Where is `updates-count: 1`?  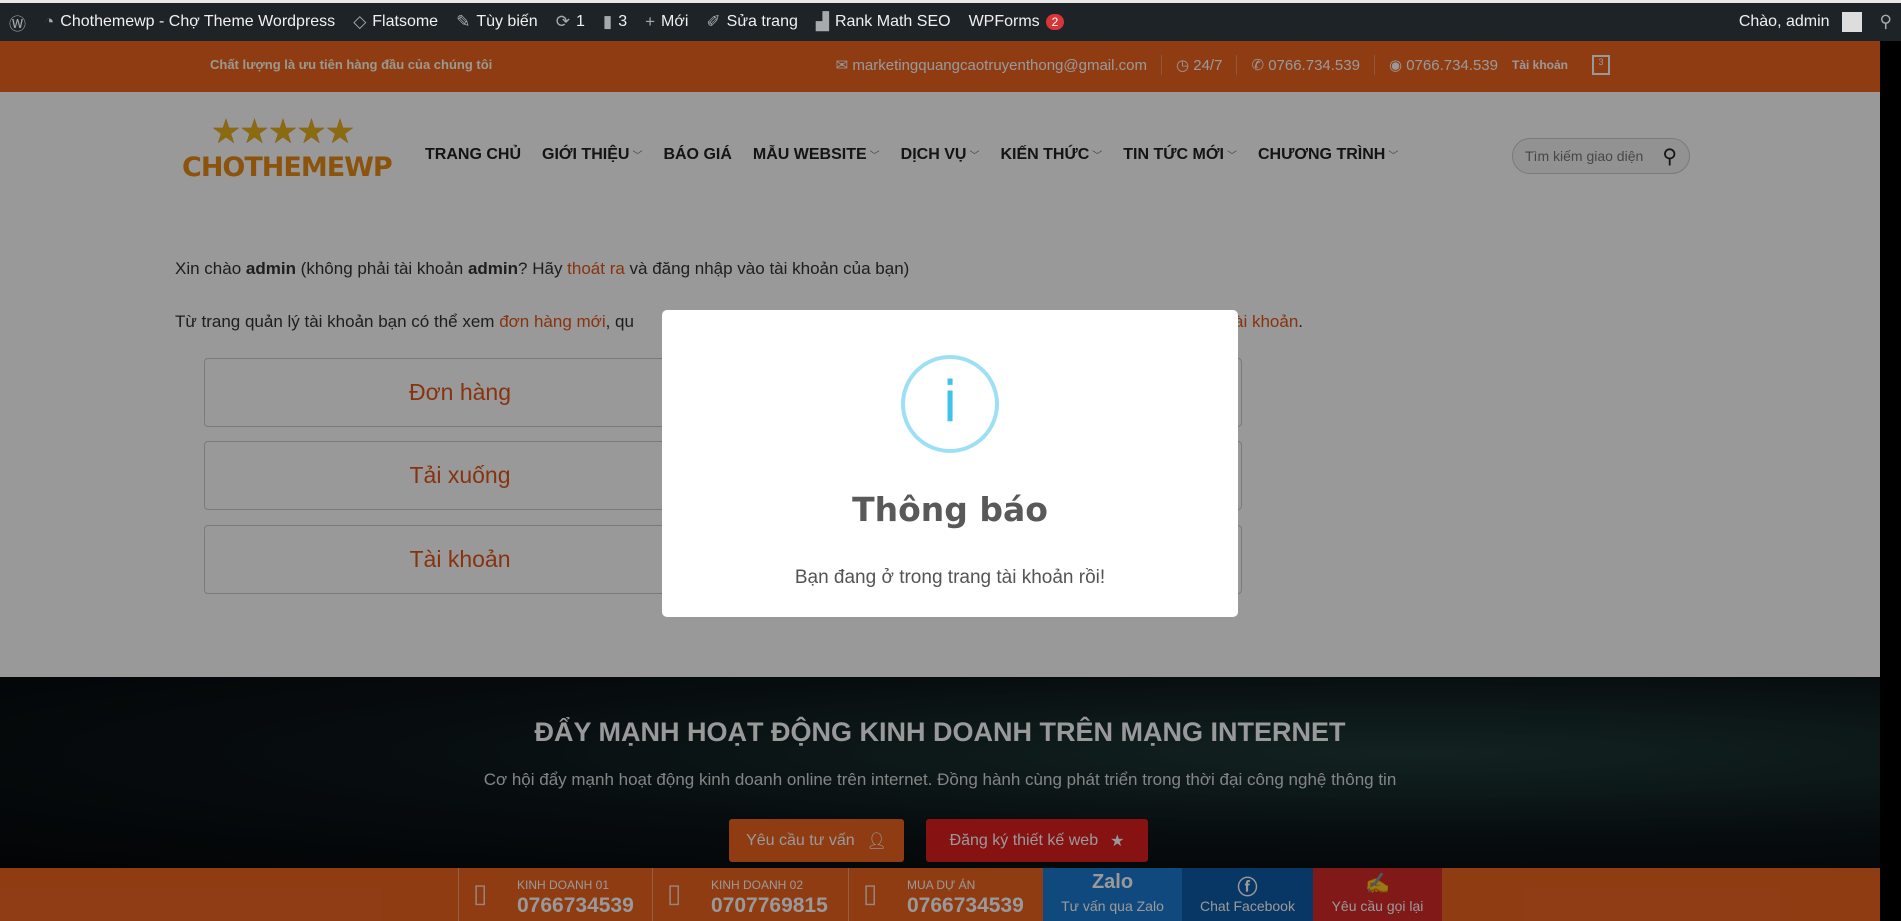
updates-count: 1 is located at coordinates (580, 21).